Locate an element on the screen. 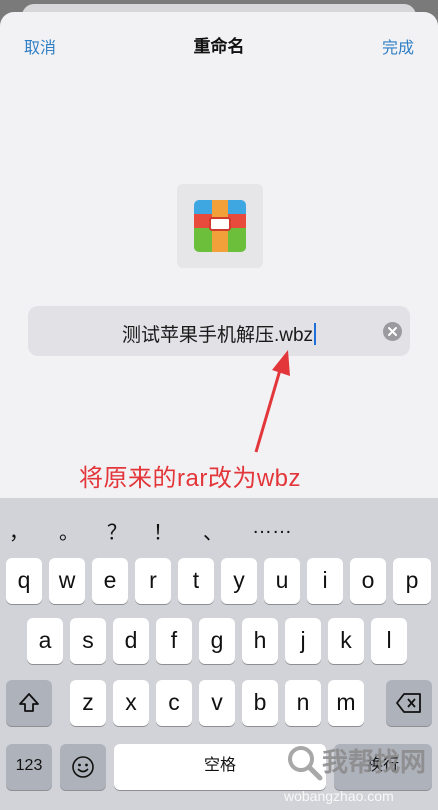 The width and height of the screenshot is (438, 810). key-m: m is located at coordinates (346, 703).